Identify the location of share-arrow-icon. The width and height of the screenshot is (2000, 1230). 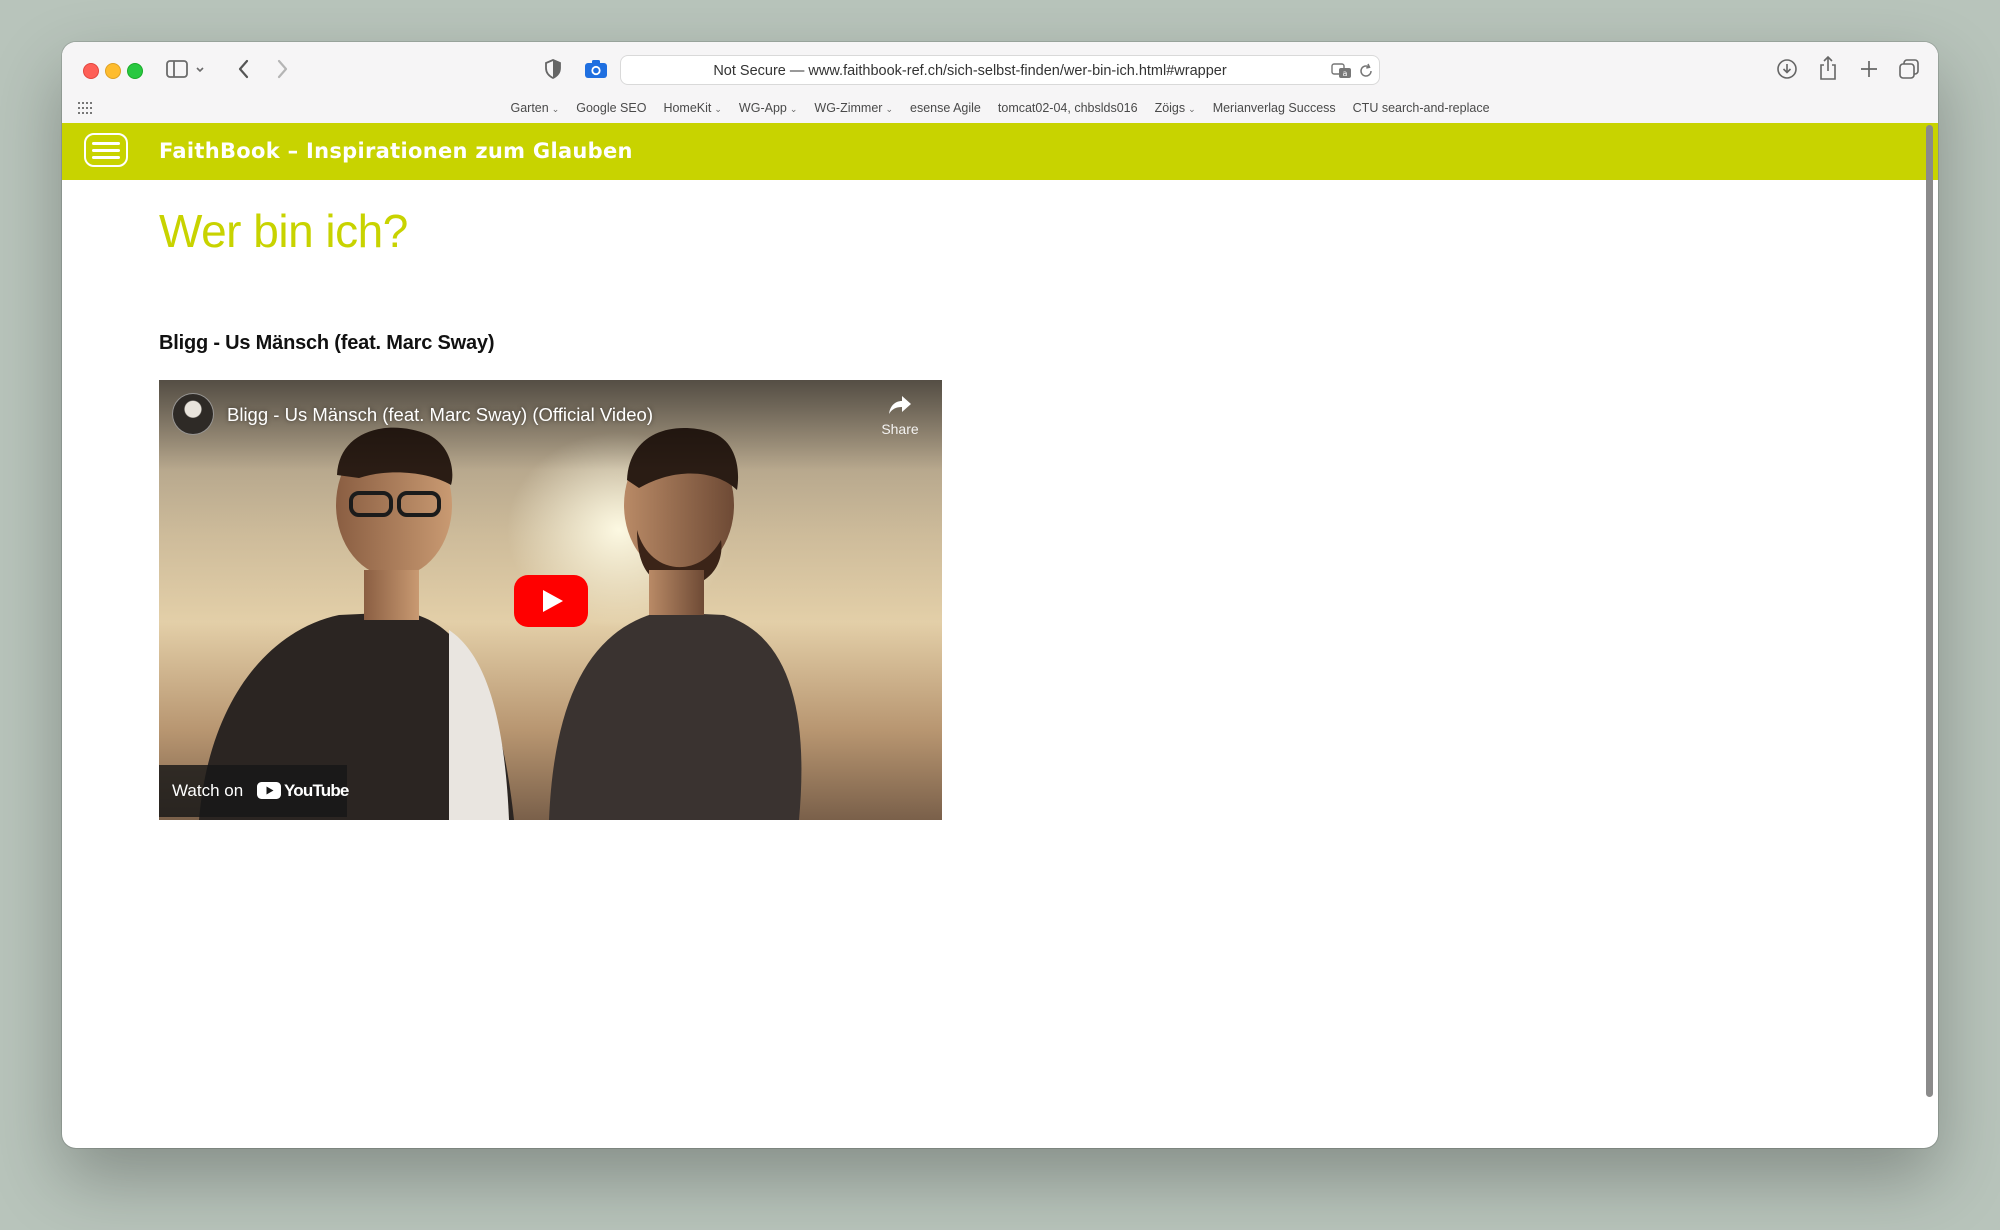
(900, 405).